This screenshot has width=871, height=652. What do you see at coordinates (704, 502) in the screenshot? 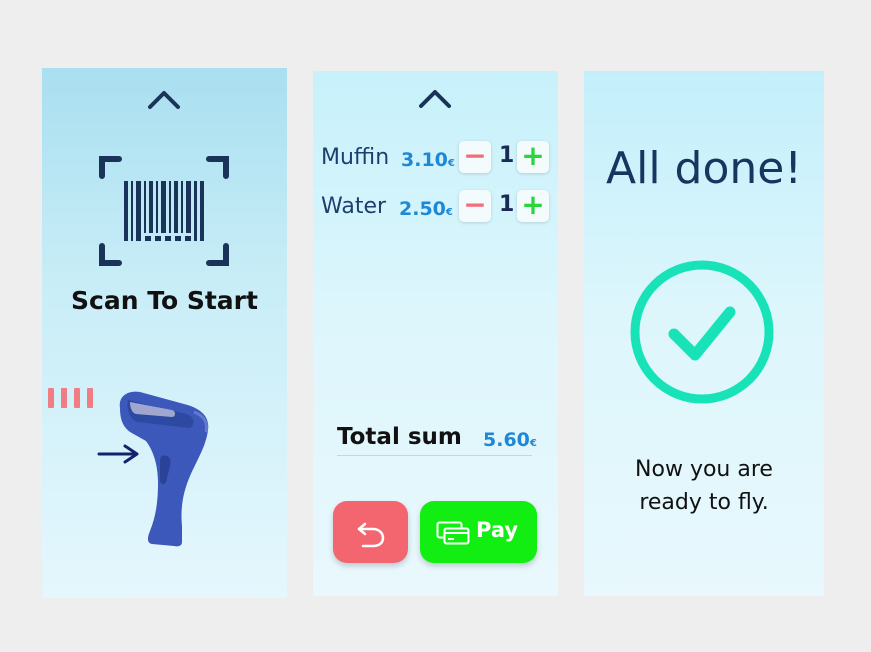
I see `done-message-line2: ready to fly.` at bounding box center [704, 502].